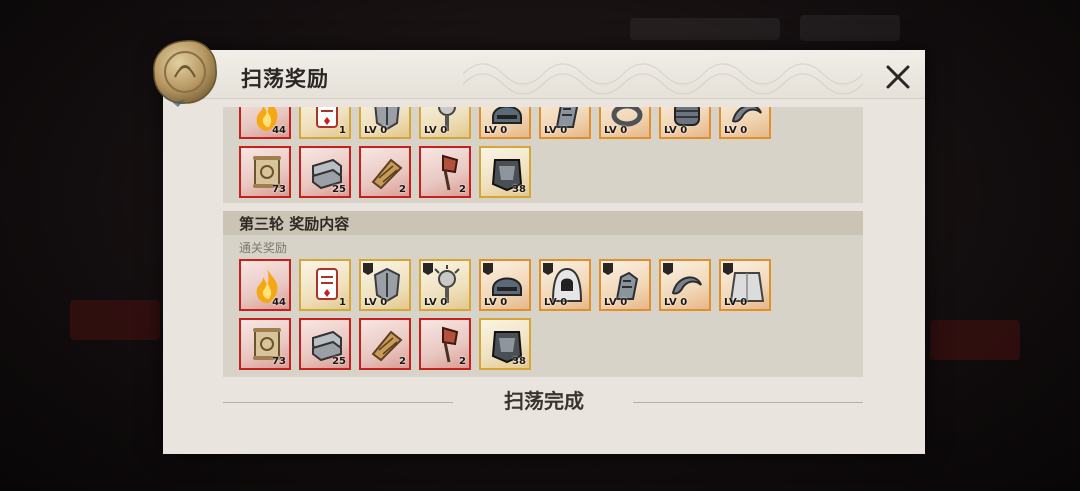 The height and width of the screenshot is (491, 1080). Describe the element at coordinates (663, 78) in the screenshot. I see `header-ornament` at that location.